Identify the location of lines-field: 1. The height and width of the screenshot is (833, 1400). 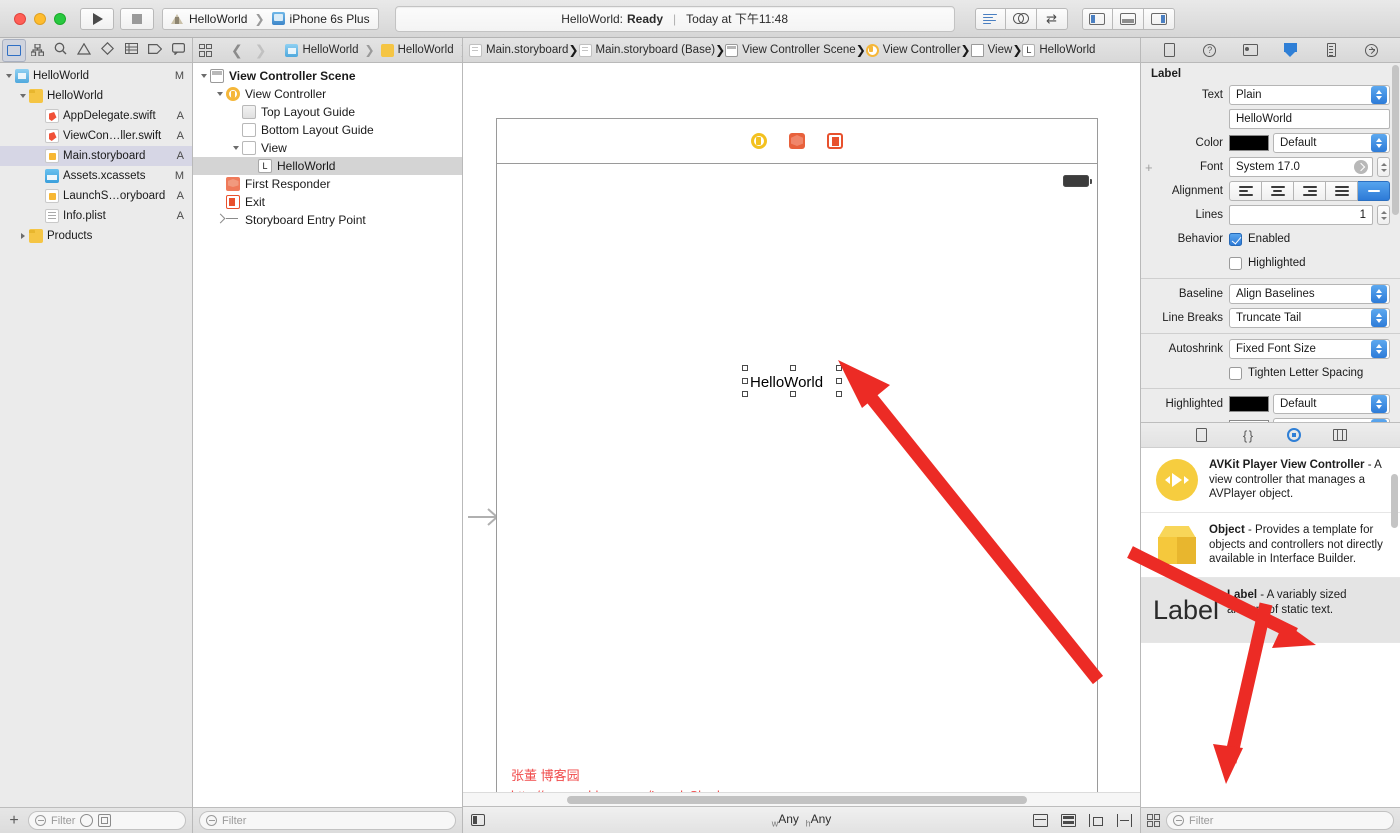
(1301, 215).